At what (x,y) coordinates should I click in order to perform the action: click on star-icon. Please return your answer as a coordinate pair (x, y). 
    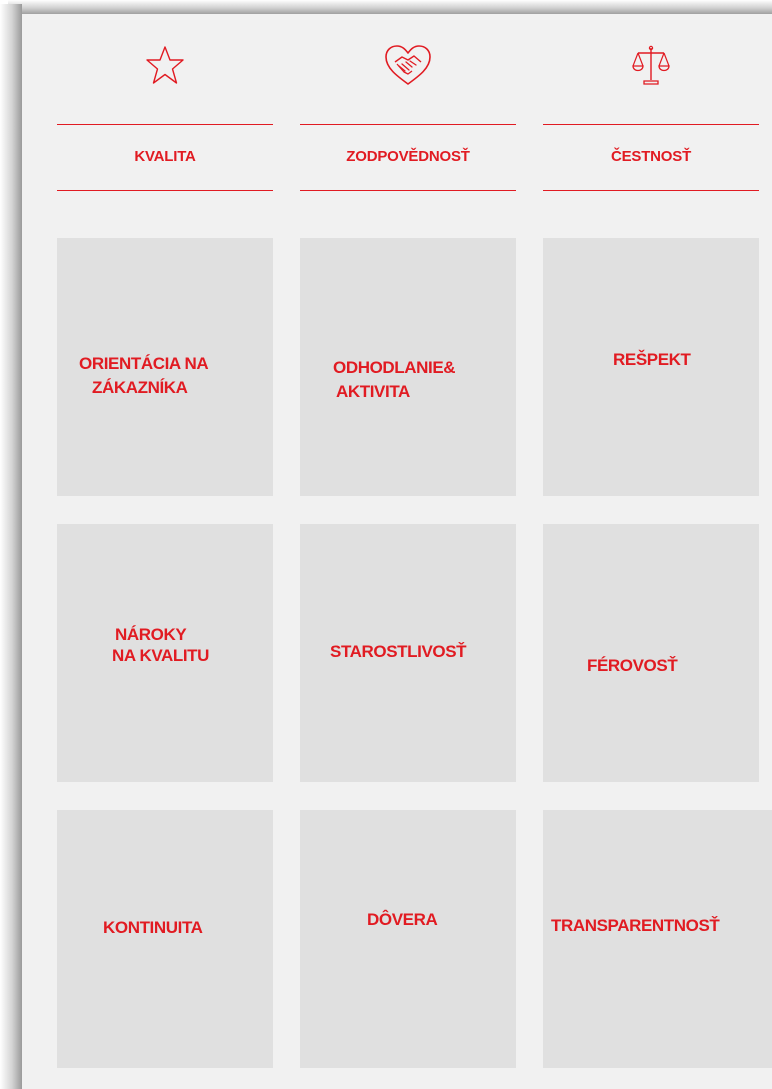
    Looking at the image, I should click on (165, 66).